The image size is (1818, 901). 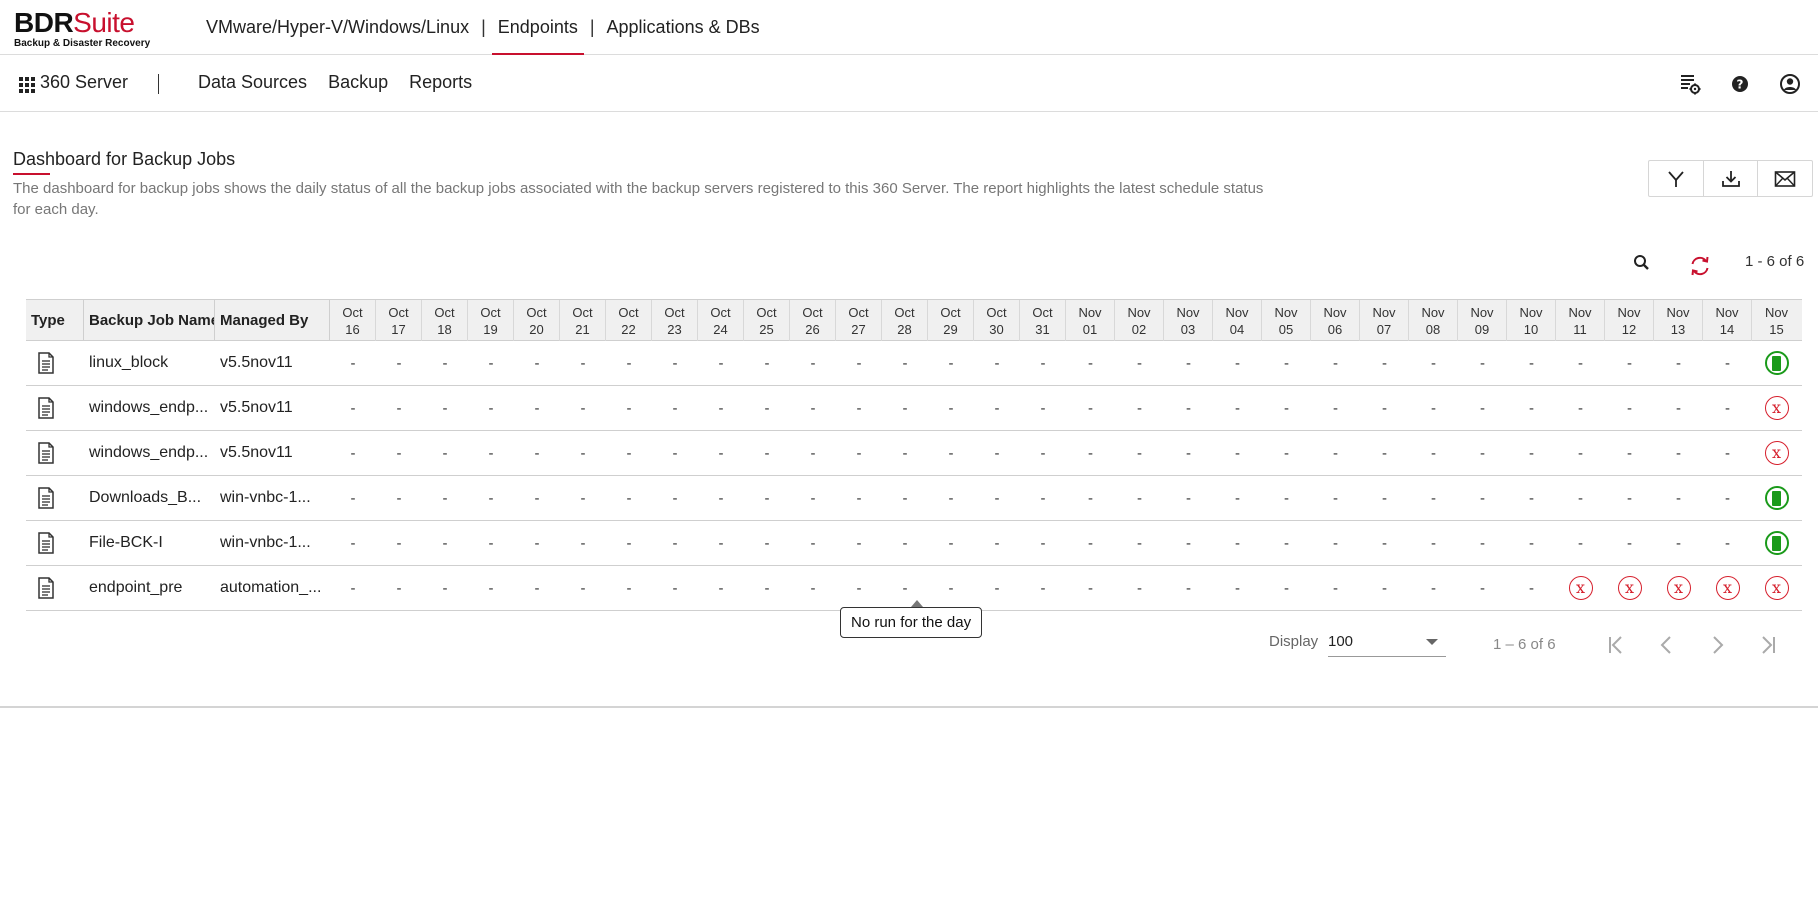 What do you see at coordinates (55, 320) in the screenshot?
I see `column-header-type: Type` at bounding box center [55, 320].